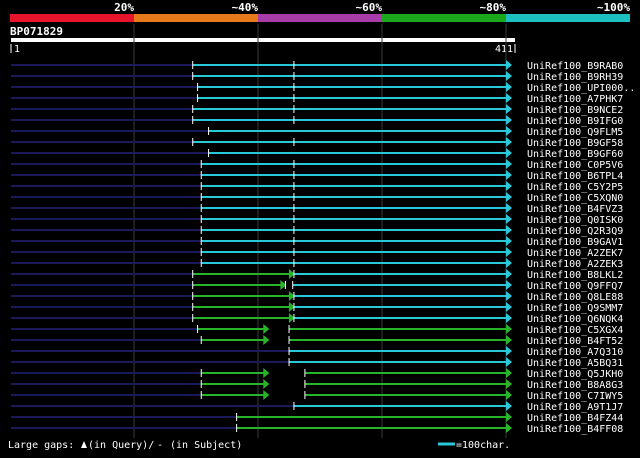 Image resolution: width=640 pixels, height=458 pixels. I want to click on hit-name-link: UniRef100_C5XGX4, so click(575, 330).